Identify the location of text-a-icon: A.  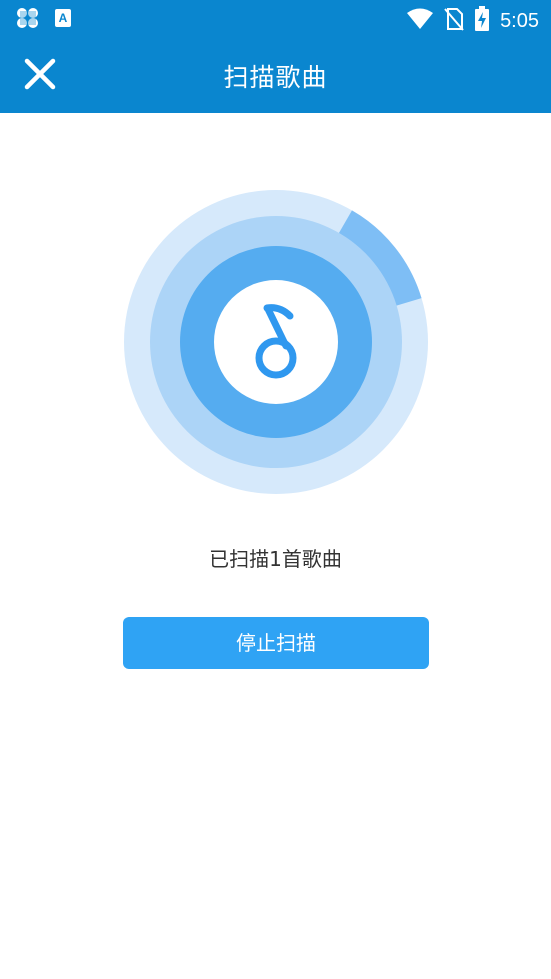
(63, 20).